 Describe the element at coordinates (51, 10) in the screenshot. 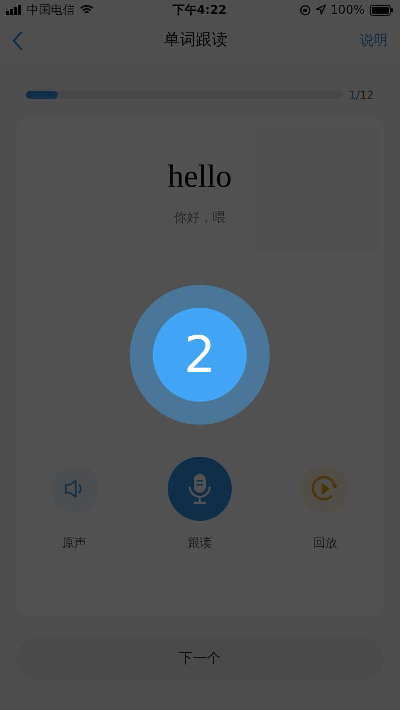

I see `carrier-name: 中国电信` at that location.